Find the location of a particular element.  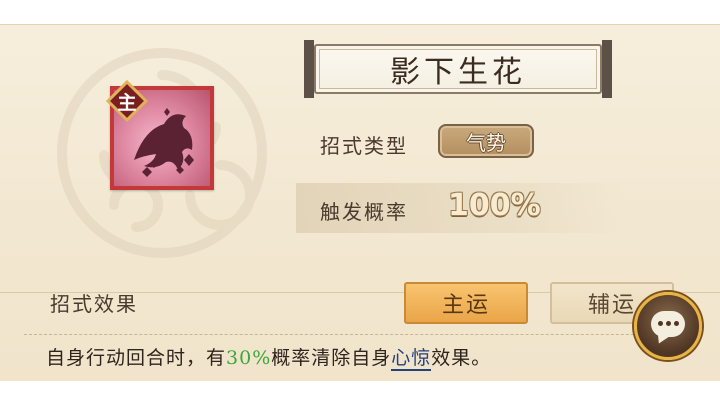

chat-button is located at coordinates (668, 326).